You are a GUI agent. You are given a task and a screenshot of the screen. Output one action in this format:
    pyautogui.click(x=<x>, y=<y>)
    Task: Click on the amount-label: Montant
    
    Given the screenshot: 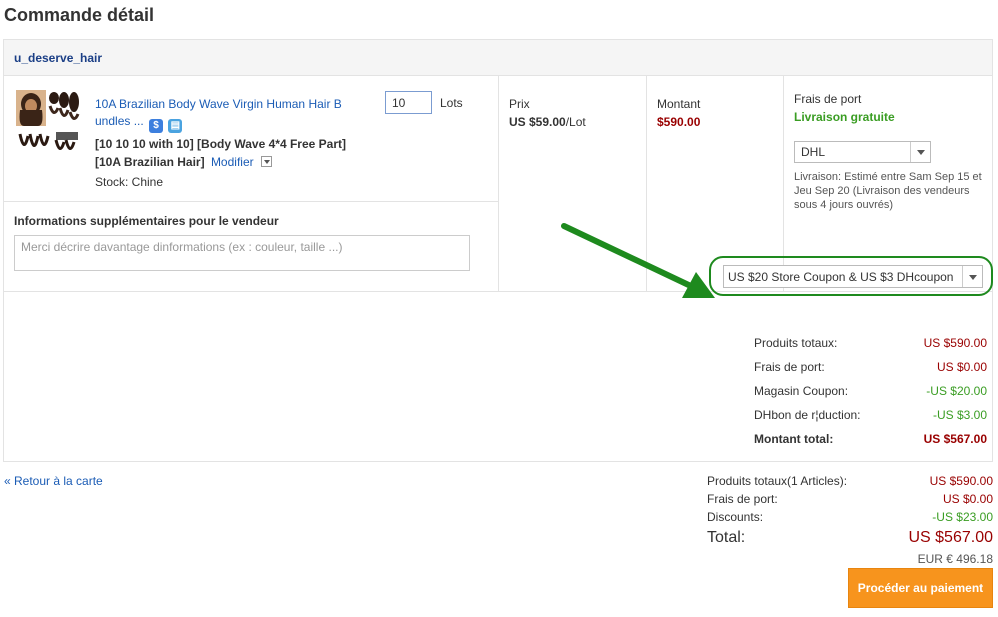 What is the action you would take?
    pyautogui.click(x=679, y=104)
    